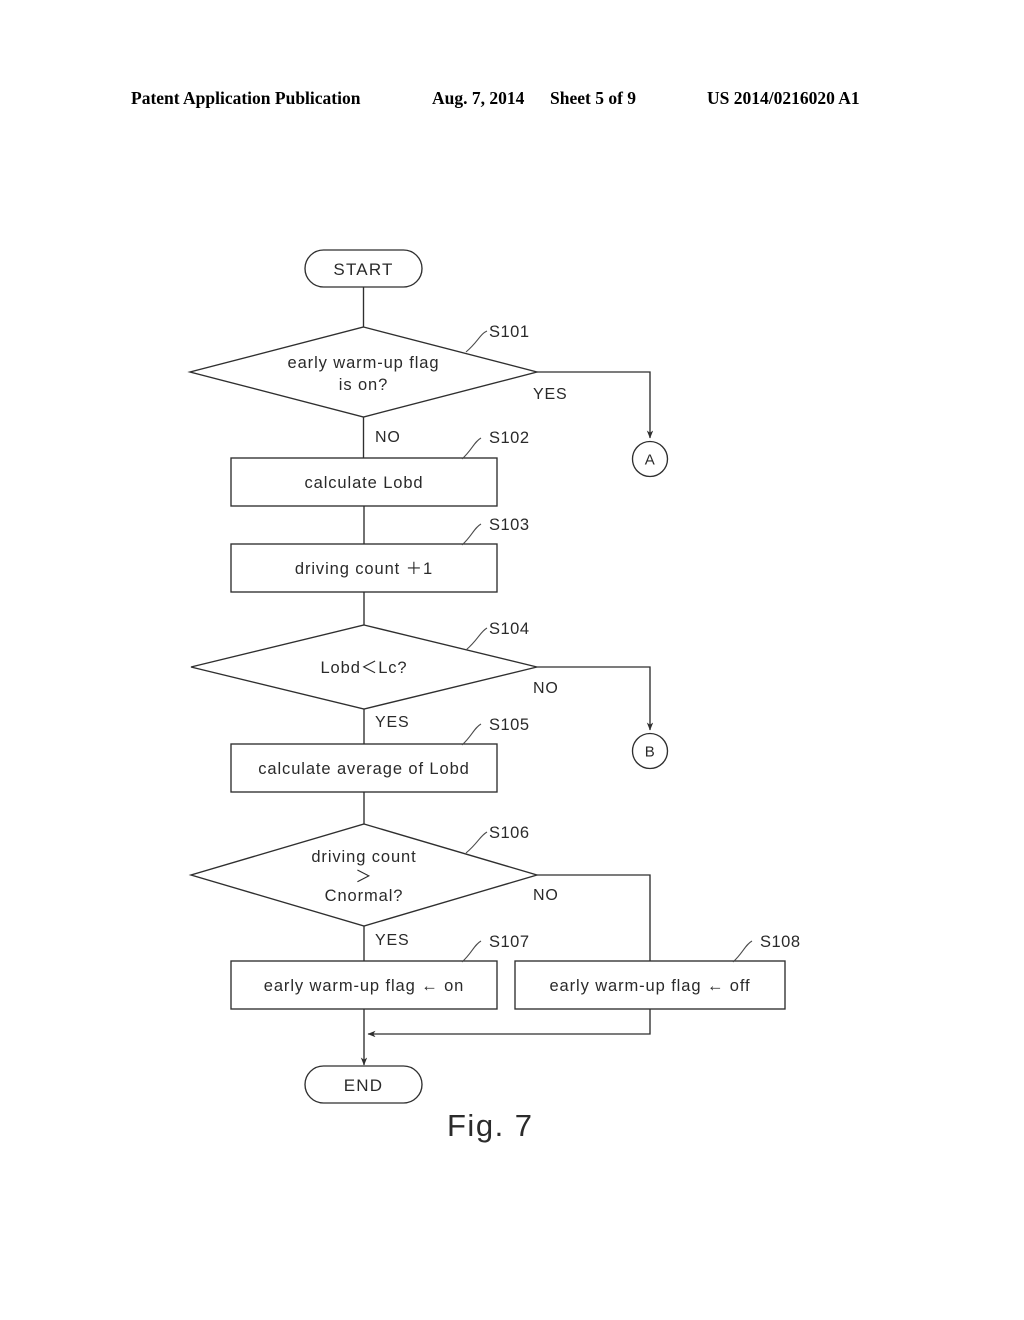 This screenshot has width=1024, height=1320. I want to click on leader-s107, so click(471, 951).